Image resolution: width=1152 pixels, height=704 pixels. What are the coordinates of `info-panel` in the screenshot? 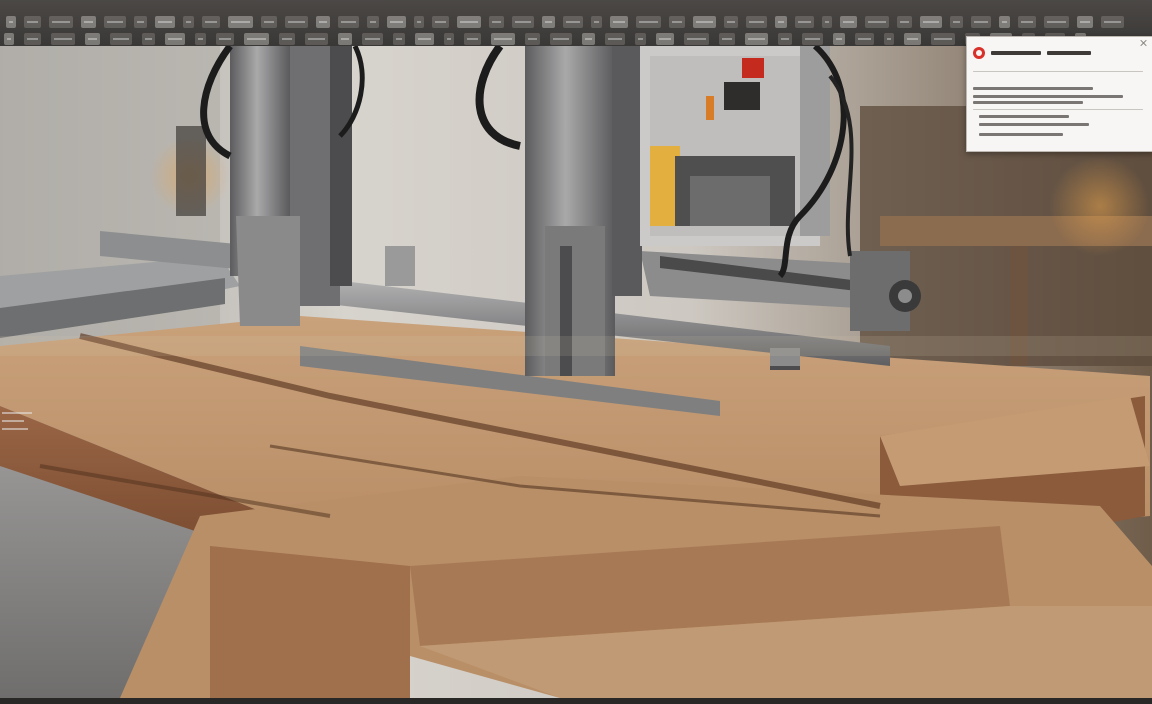 It's located at (1059, 94).